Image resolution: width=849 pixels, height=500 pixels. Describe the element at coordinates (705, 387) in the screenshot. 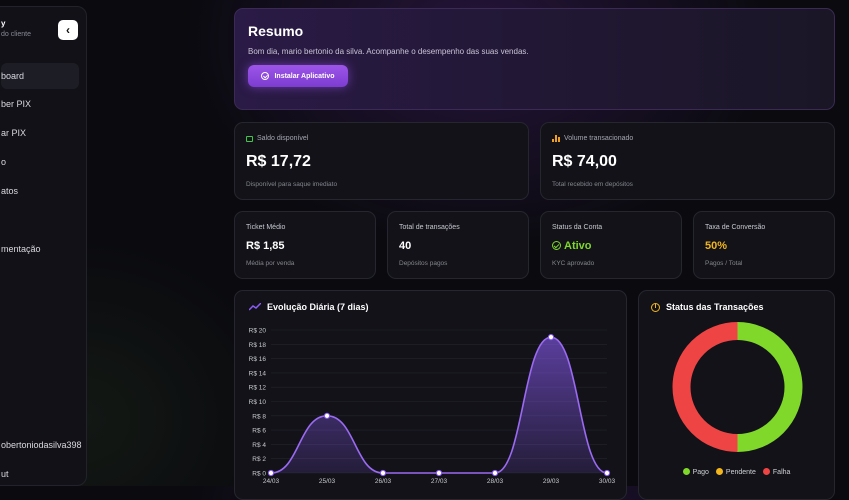

I see `slice-falha` at that location.